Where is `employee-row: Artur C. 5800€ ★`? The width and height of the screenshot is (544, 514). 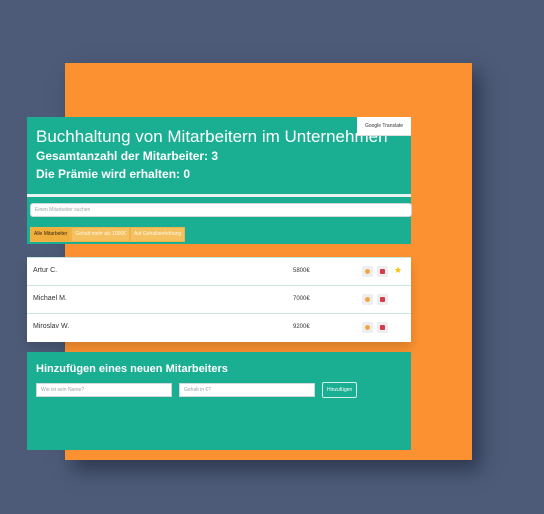
employee-row: Artur C. 5800€ ★ is located at coordinates (219, 271).